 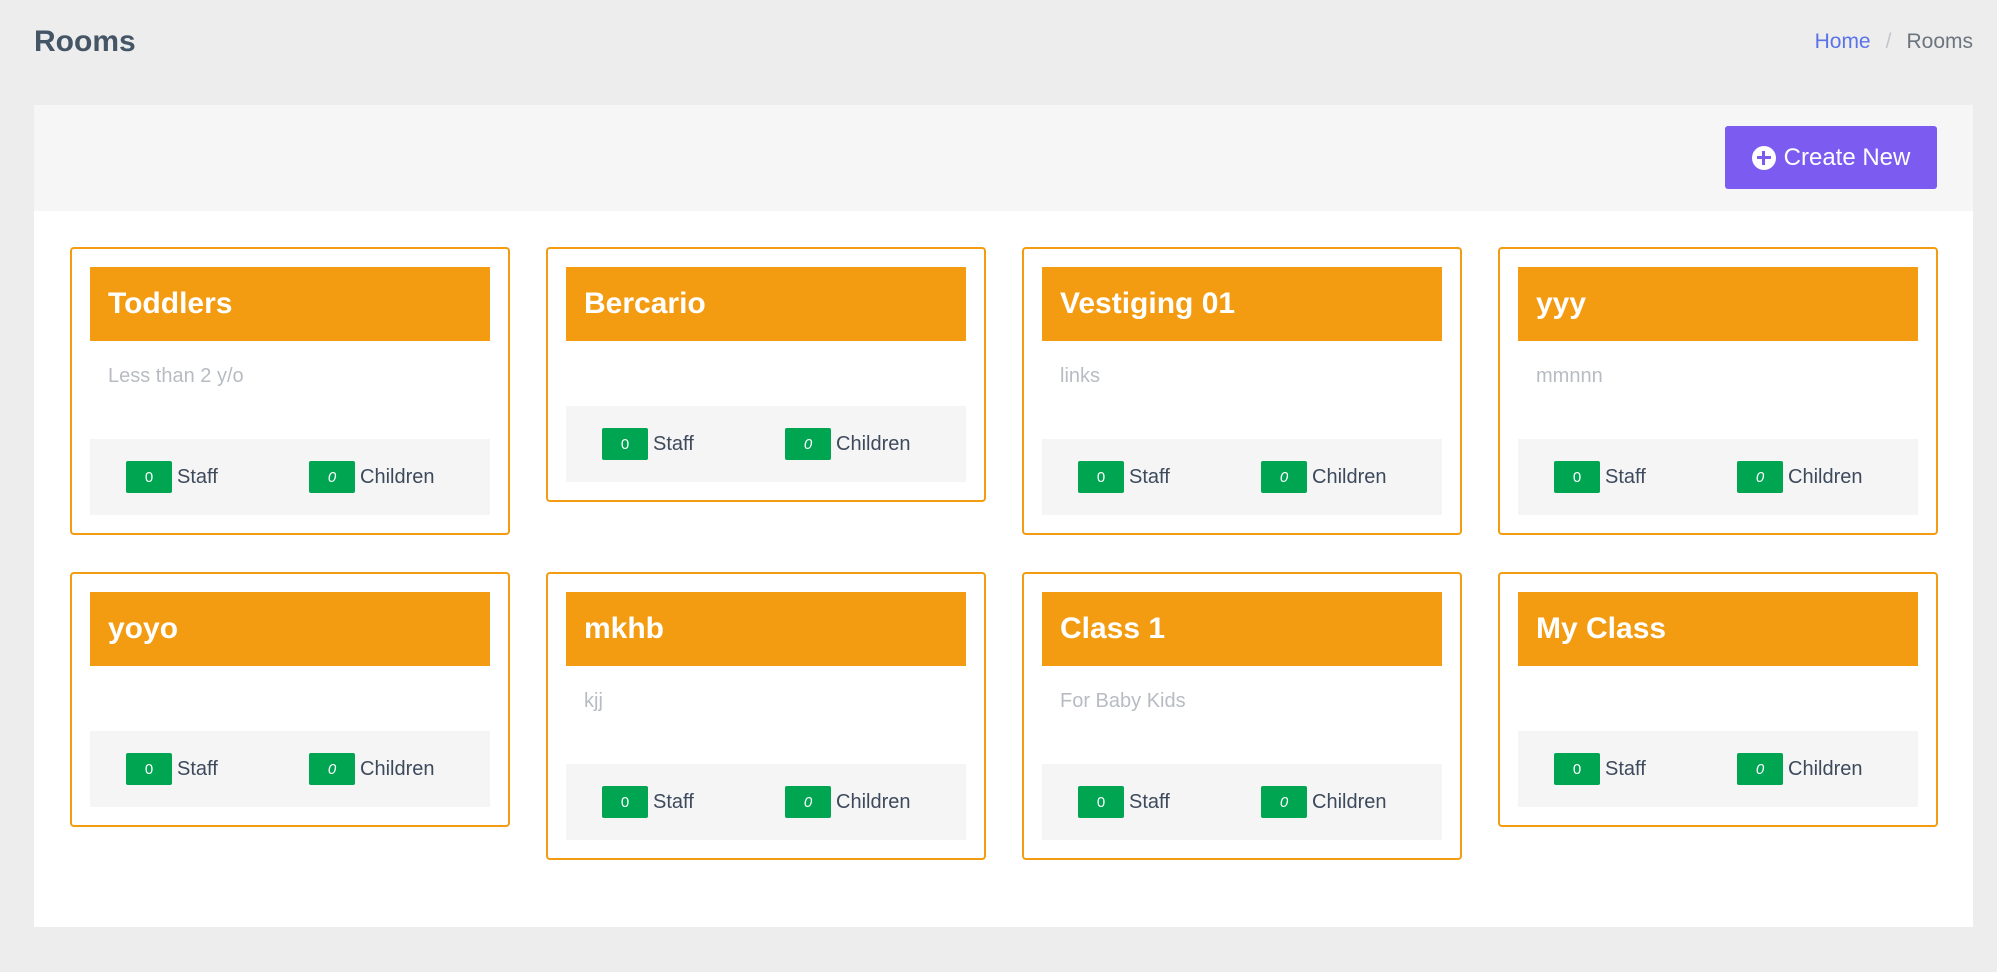 What do you see at coordinates (1569, 376) in the screenshot?
I see `room-description: mmnnn` at bounding box center [1569, 376].